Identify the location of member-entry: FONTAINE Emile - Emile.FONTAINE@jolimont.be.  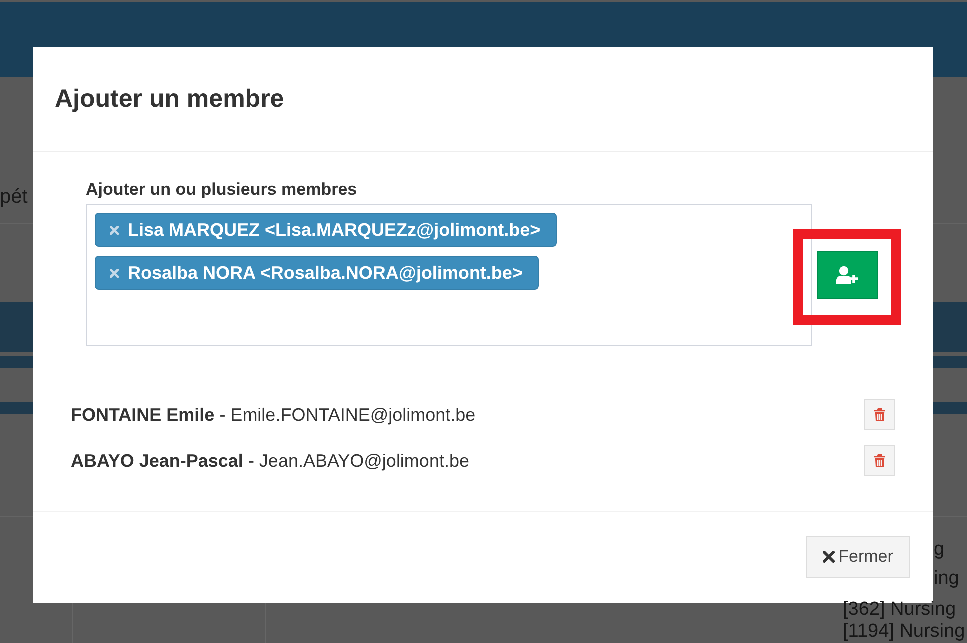
(273, 415).